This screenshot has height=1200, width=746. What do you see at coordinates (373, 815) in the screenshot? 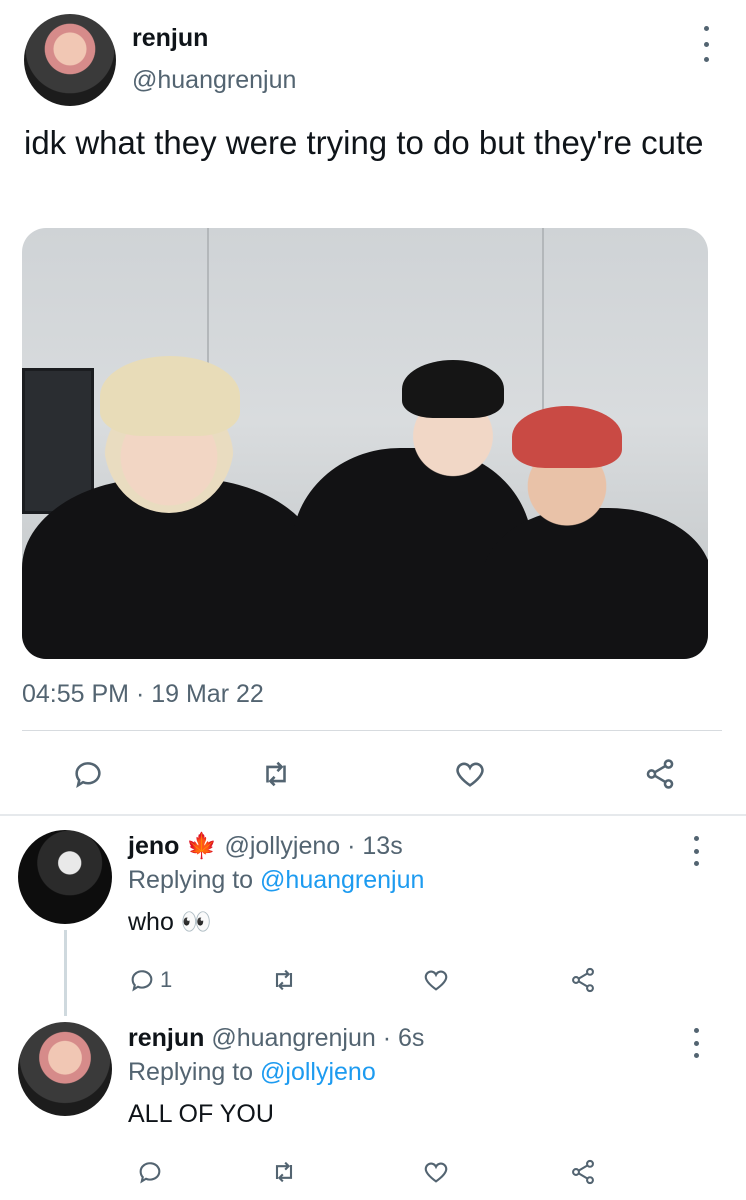
I see `section-separator` at bounding box center [373, 815].